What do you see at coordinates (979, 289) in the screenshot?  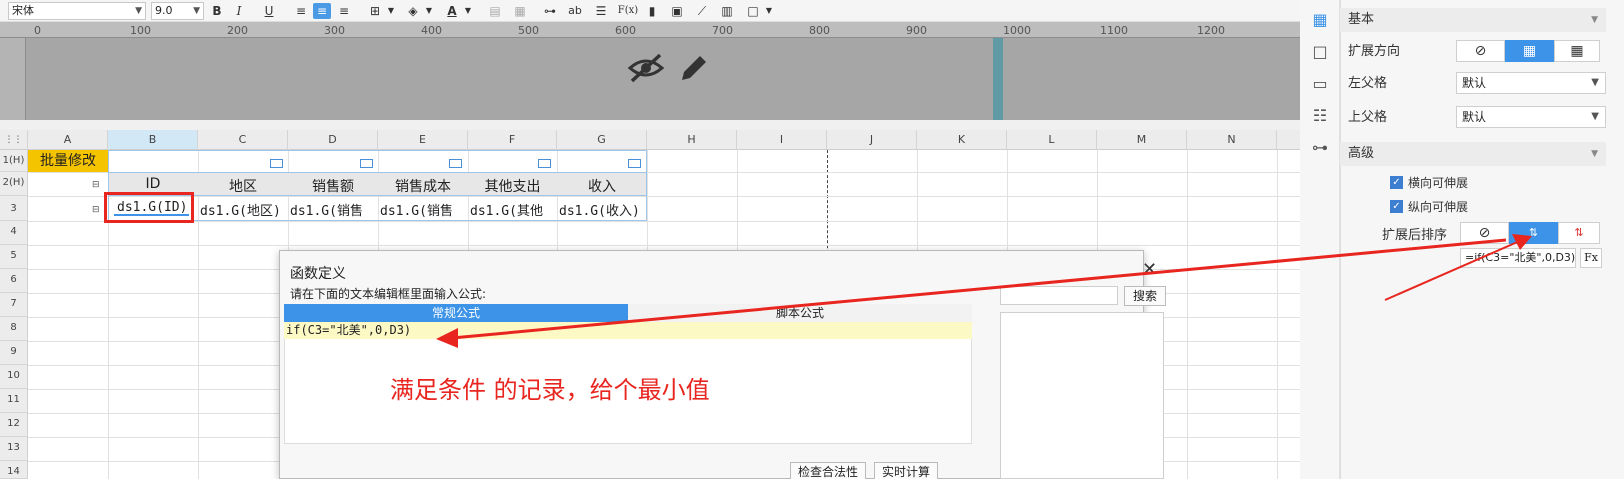 I see `arrow-to-formula` at bounding box center [979, 289].